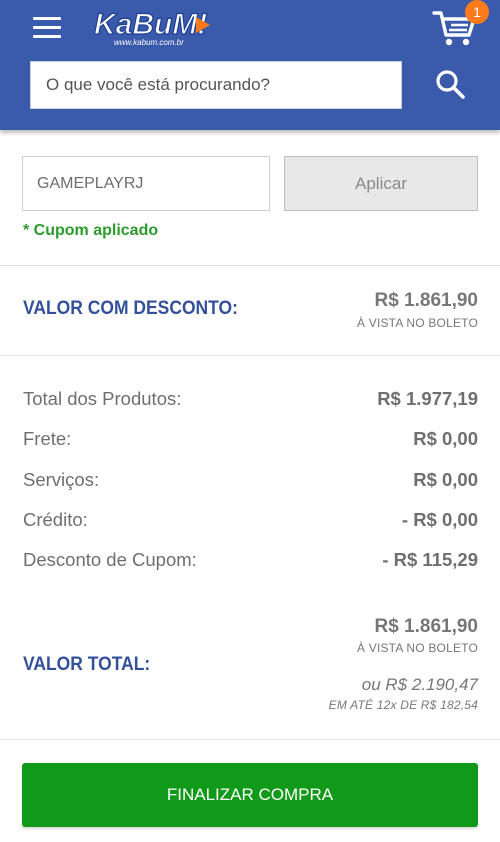  Describe the element at coordinates (130, 308) in the screenshot. I see `discount-value-label: VALOR COM DESCONTO:` at that location.